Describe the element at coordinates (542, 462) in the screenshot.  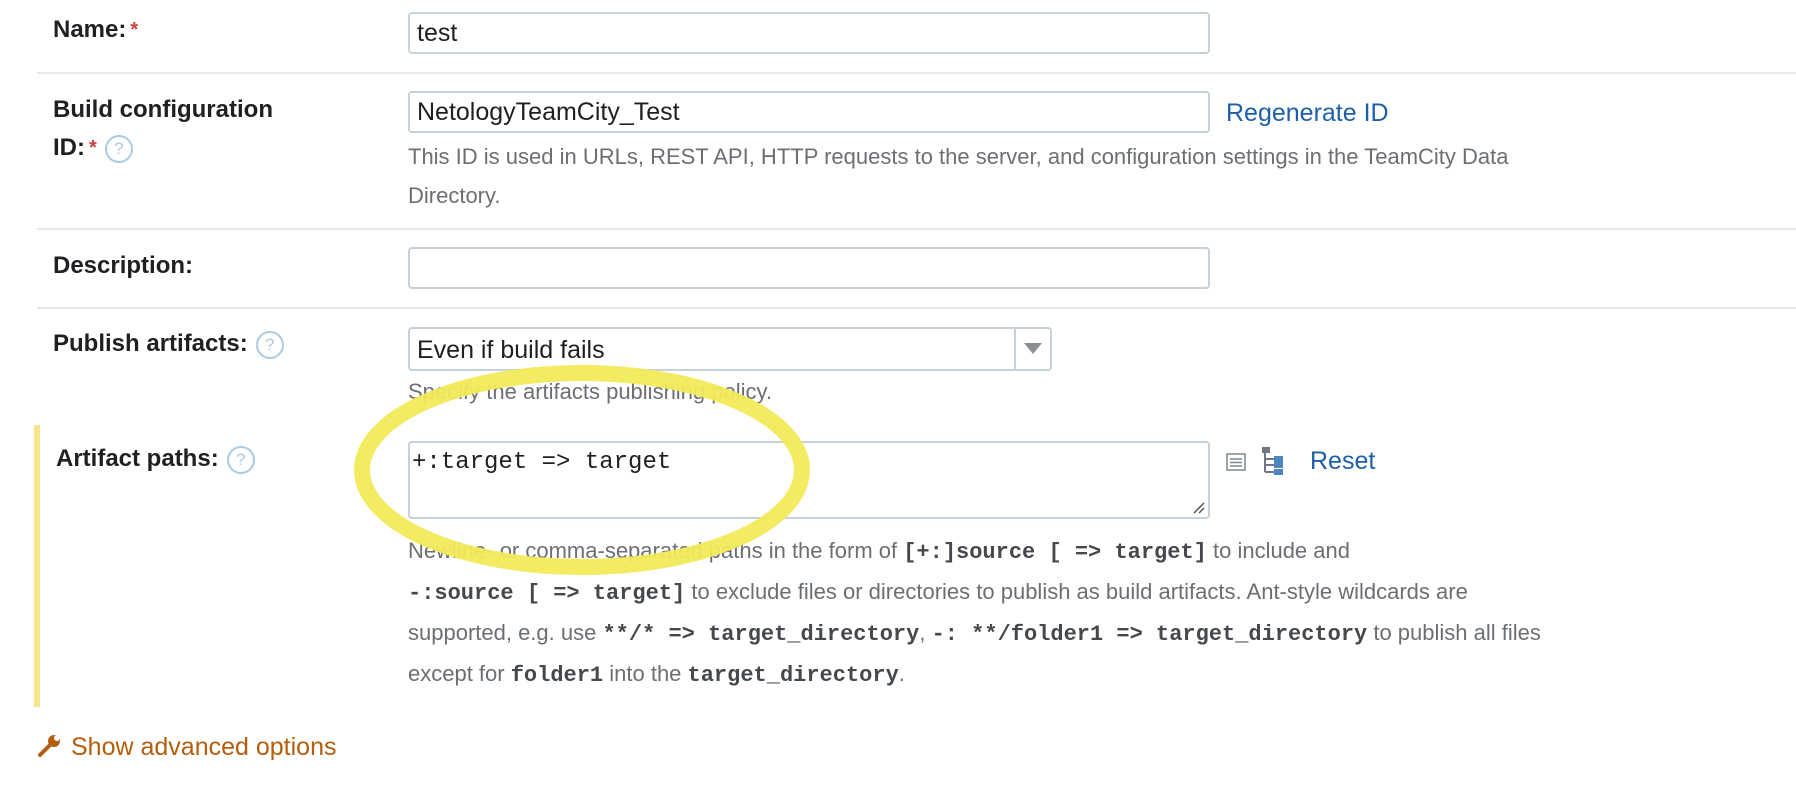
I see `artifact-paths-value: +:target => target` at that location.